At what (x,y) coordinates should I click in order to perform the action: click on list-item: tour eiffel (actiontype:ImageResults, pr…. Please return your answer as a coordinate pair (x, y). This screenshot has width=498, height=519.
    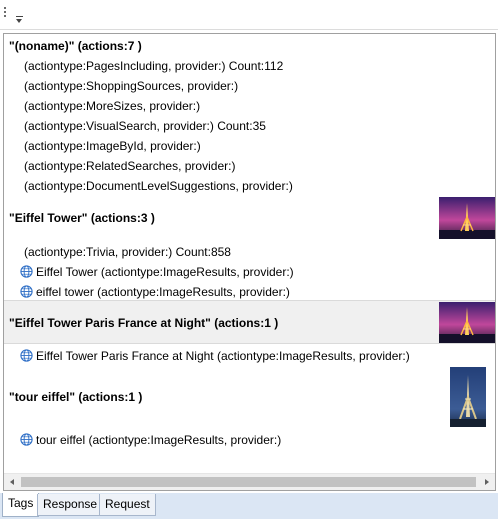
    Looking at the image, I should click on (249, 440).